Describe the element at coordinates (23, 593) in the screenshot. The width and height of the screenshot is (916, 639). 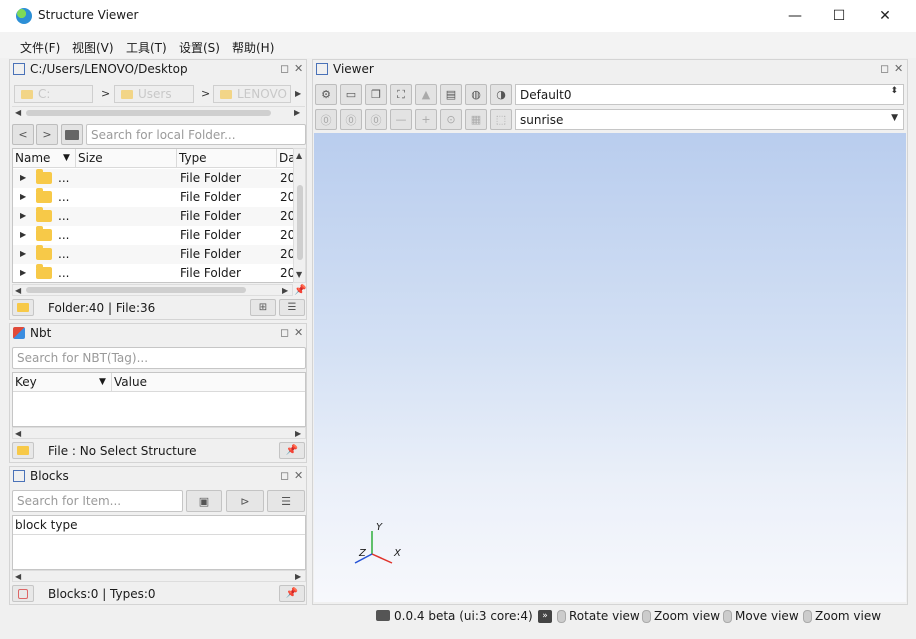
I see `blocks-cube-button` at that location.